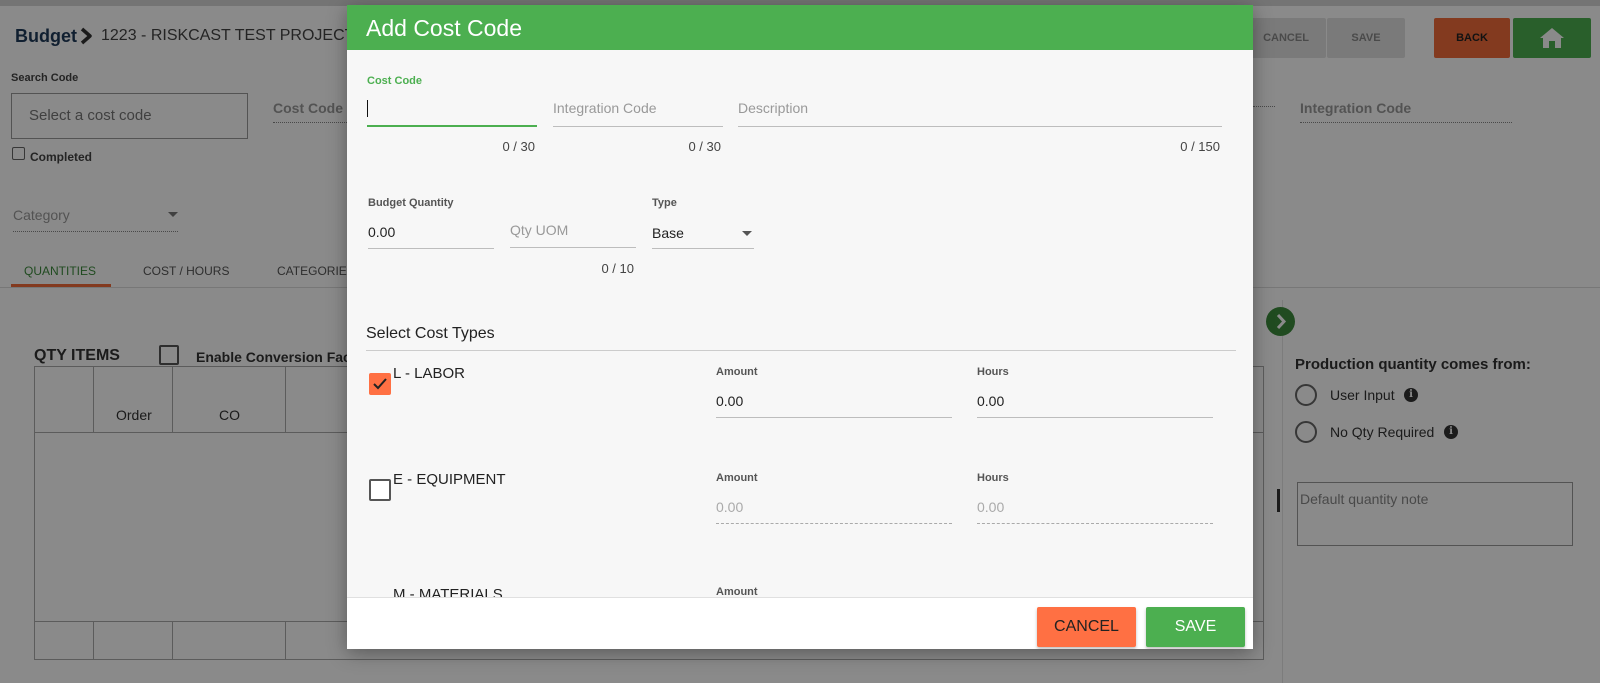  What do you see at coordinates (704, 146) in the screenshot?
I see `integration-code-counter: 0 / 30` at bounding box center [704, 146].